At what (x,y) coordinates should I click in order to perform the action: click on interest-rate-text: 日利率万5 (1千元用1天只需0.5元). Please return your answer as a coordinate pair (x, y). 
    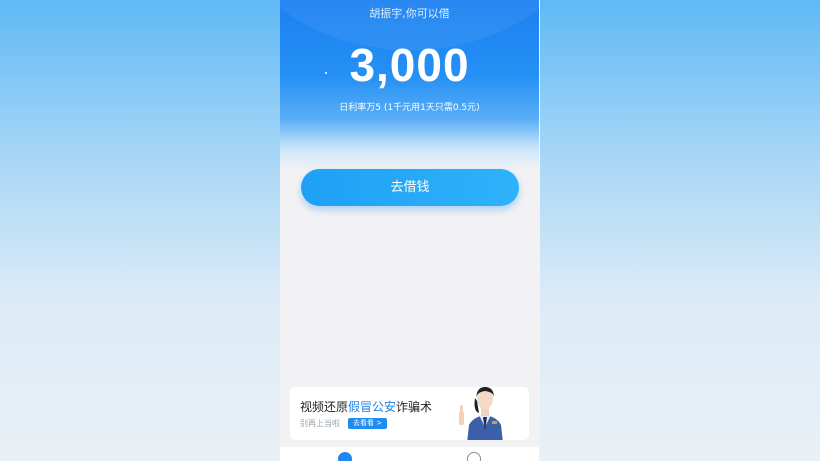
    Looking at the image, I should click on (409, 108).